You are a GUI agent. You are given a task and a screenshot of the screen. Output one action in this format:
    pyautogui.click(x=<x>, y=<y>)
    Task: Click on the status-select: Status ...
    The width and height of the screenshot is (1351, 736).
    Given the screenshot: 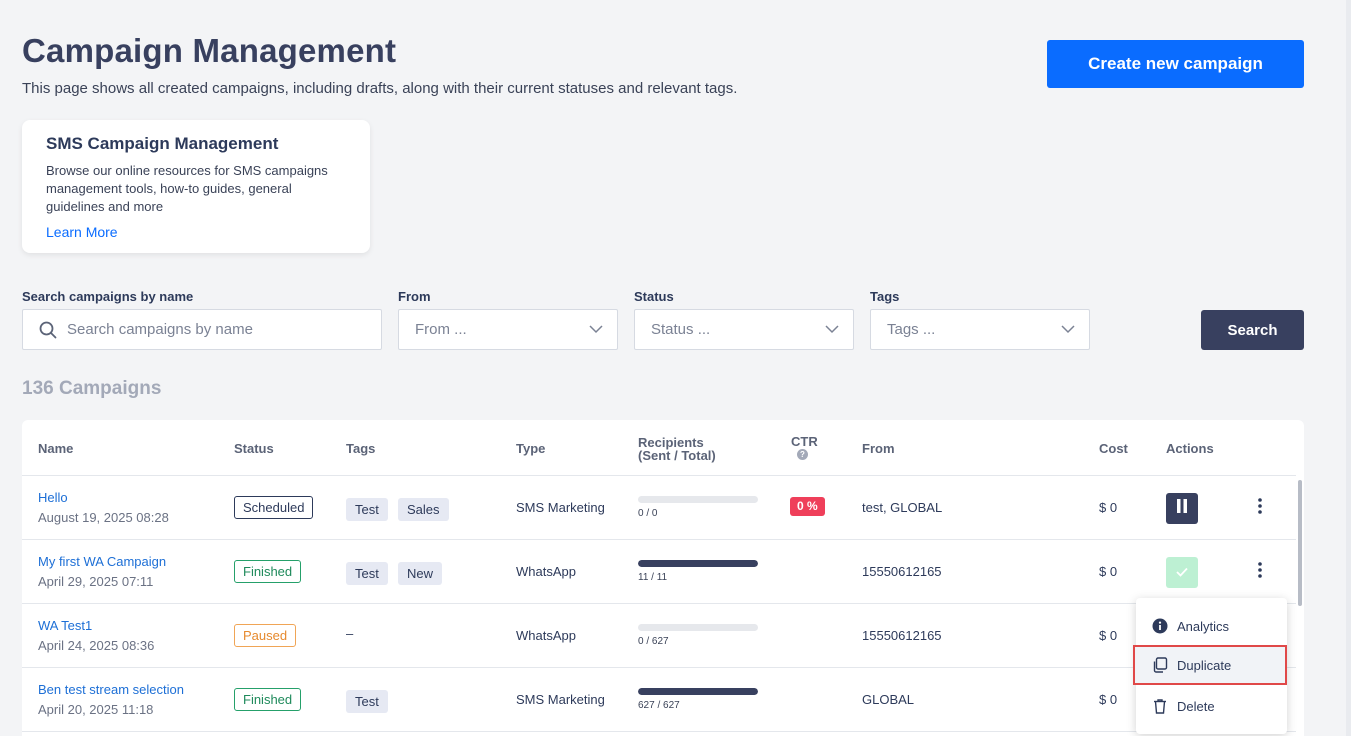 What is the action you would take?
    pyautogui.click(x=744, y=329)
    